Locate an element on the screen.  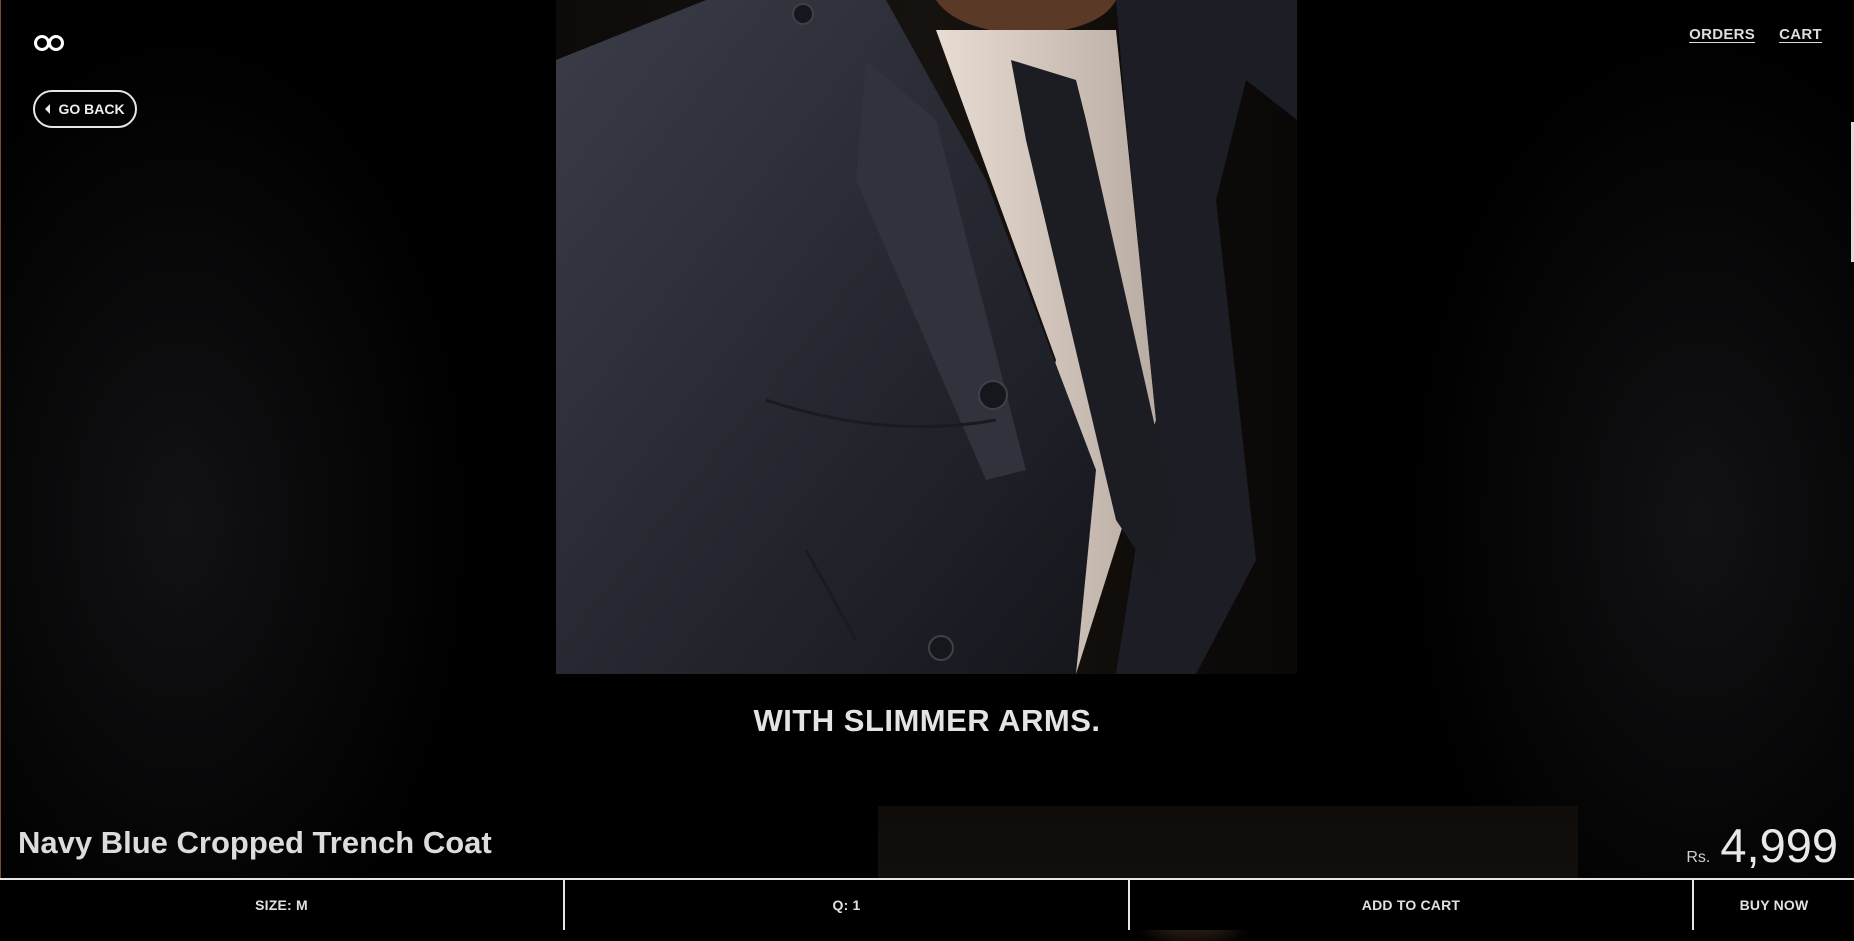
purchase-action-bar: SIZE: M Q: 1 ADD TO CART BUY NOW is located at coordinates (927, 904).